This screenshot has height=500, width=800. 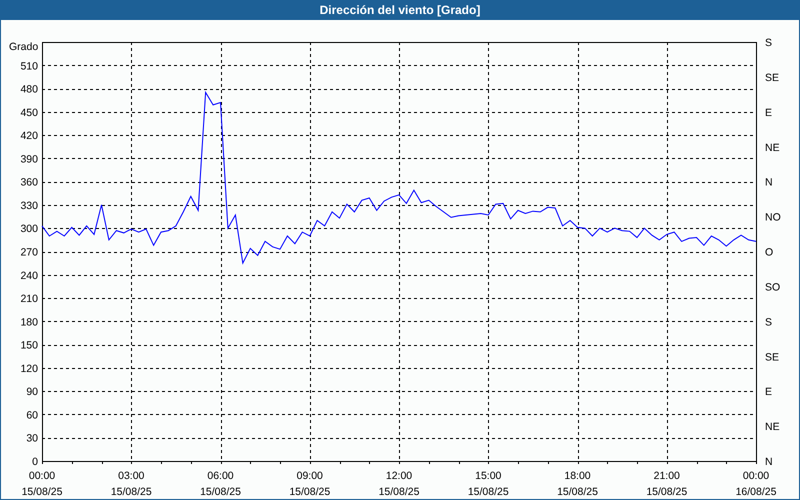 I want to click on y-tick-label: 240, so click(x=29, y=276).